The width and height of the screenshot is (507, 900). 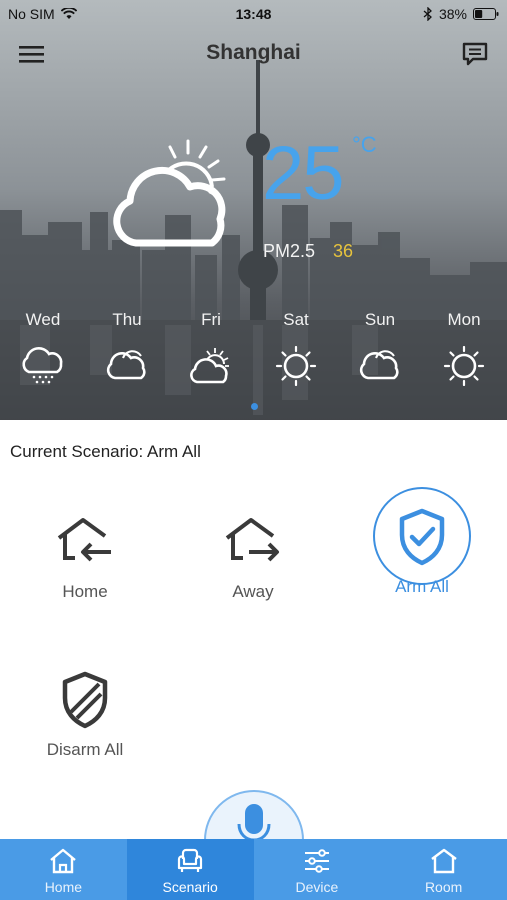 What do you see at coordinates (289, 251) in the screenshot?
I see `pm25-label: PM2.5` at bounding box center [289, 251].